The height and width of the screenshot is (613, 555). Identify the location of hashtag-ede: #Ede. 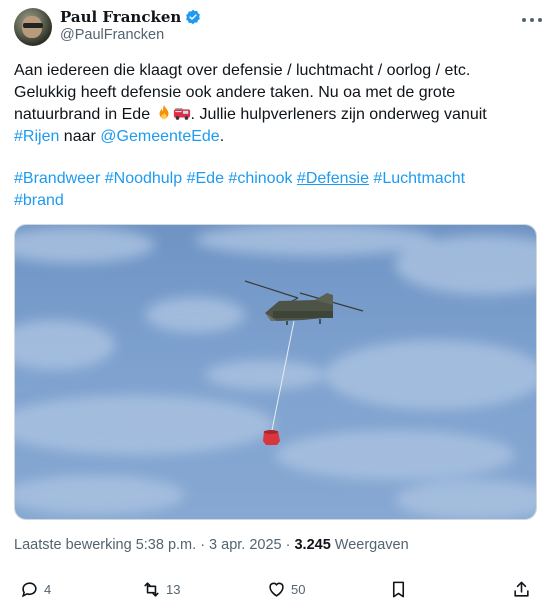
(205, 178).